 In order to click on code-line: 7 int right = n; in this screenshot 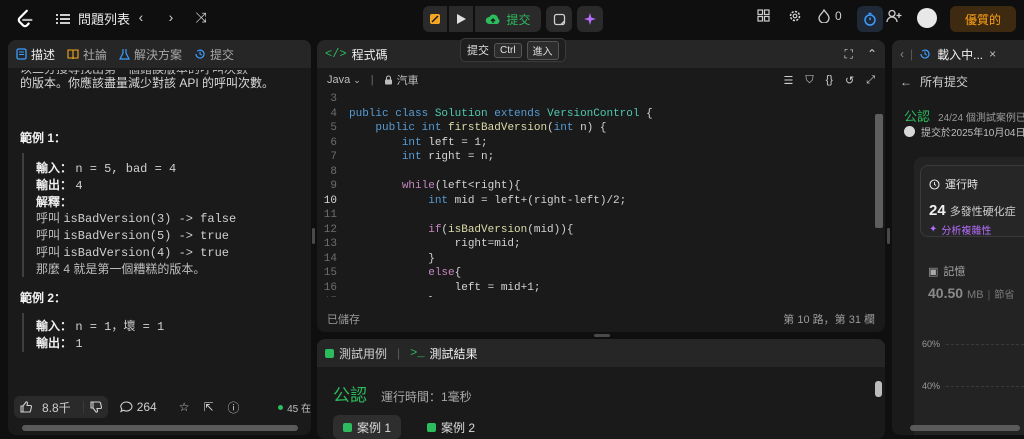, I will do `click(595, 157)`.